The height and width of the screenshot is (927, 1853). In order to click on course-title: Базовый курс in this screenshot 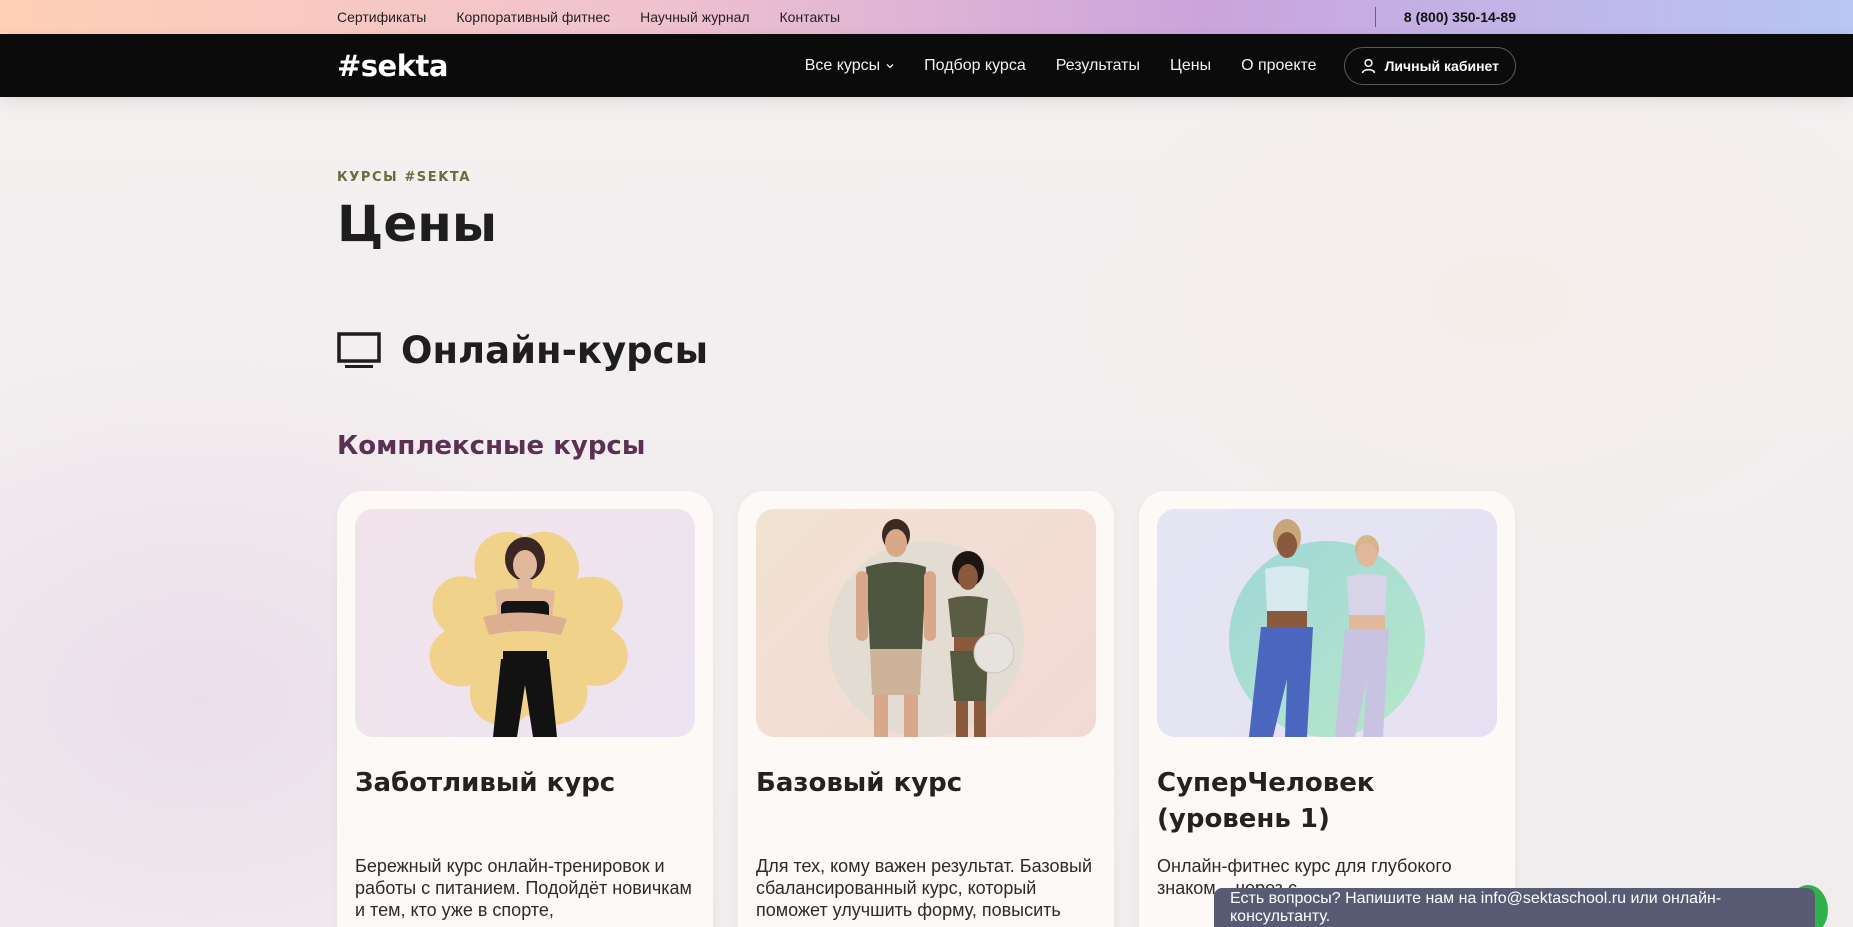, I will do `click(859, 783)`.